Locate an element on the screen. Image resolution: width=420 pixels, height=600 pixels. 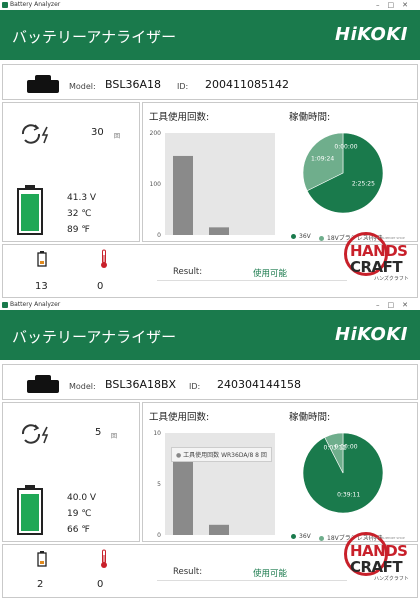
model-value: BSL36A18 is located at coordinates (133, 84).